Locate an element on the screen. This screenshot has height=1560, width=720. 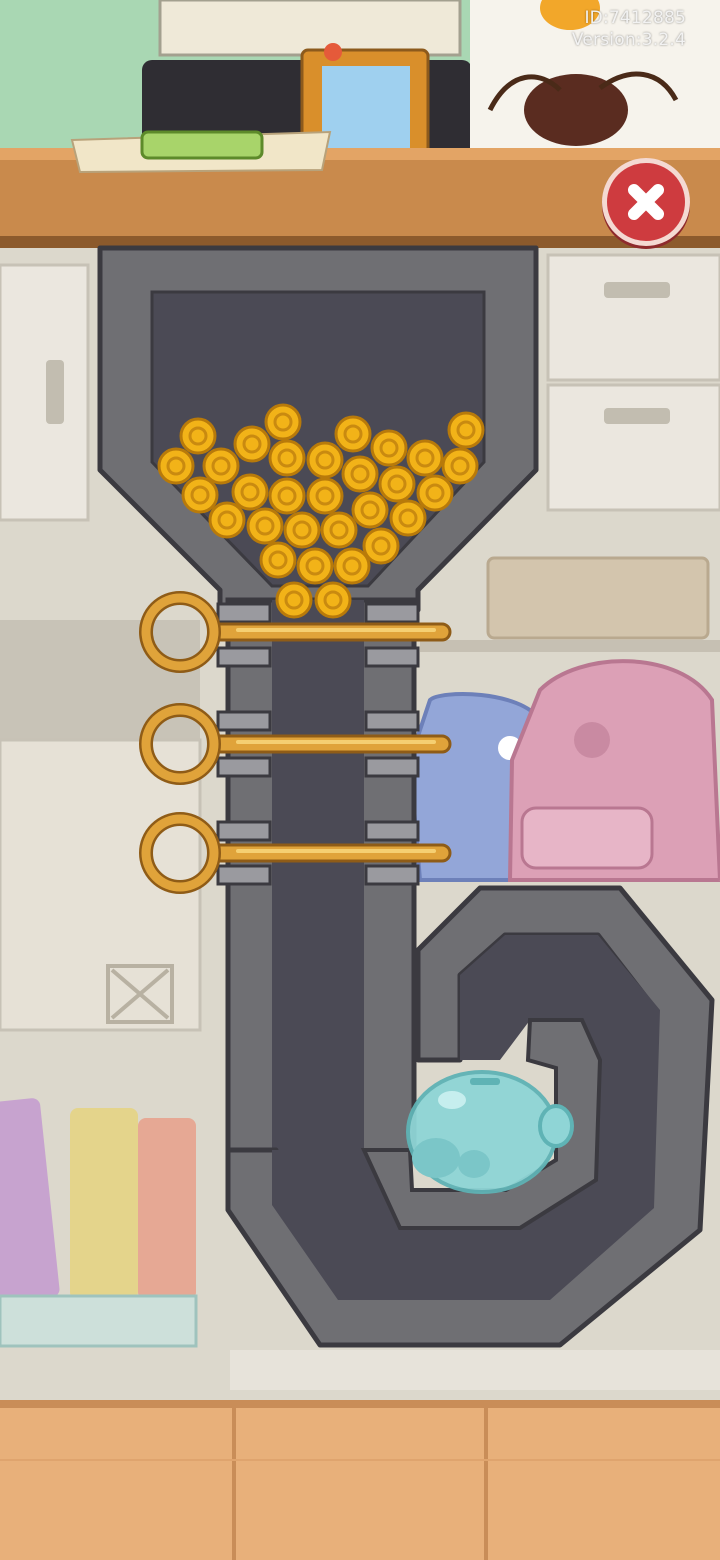
paper-with-green-marker is located at coordinates (201, 152).